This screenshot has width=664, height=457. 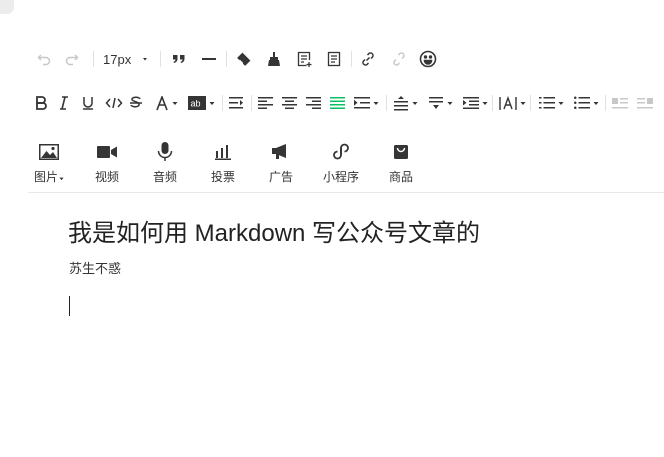 I want to click on insert-poll-button: 投票, so click(x=223, y=165).